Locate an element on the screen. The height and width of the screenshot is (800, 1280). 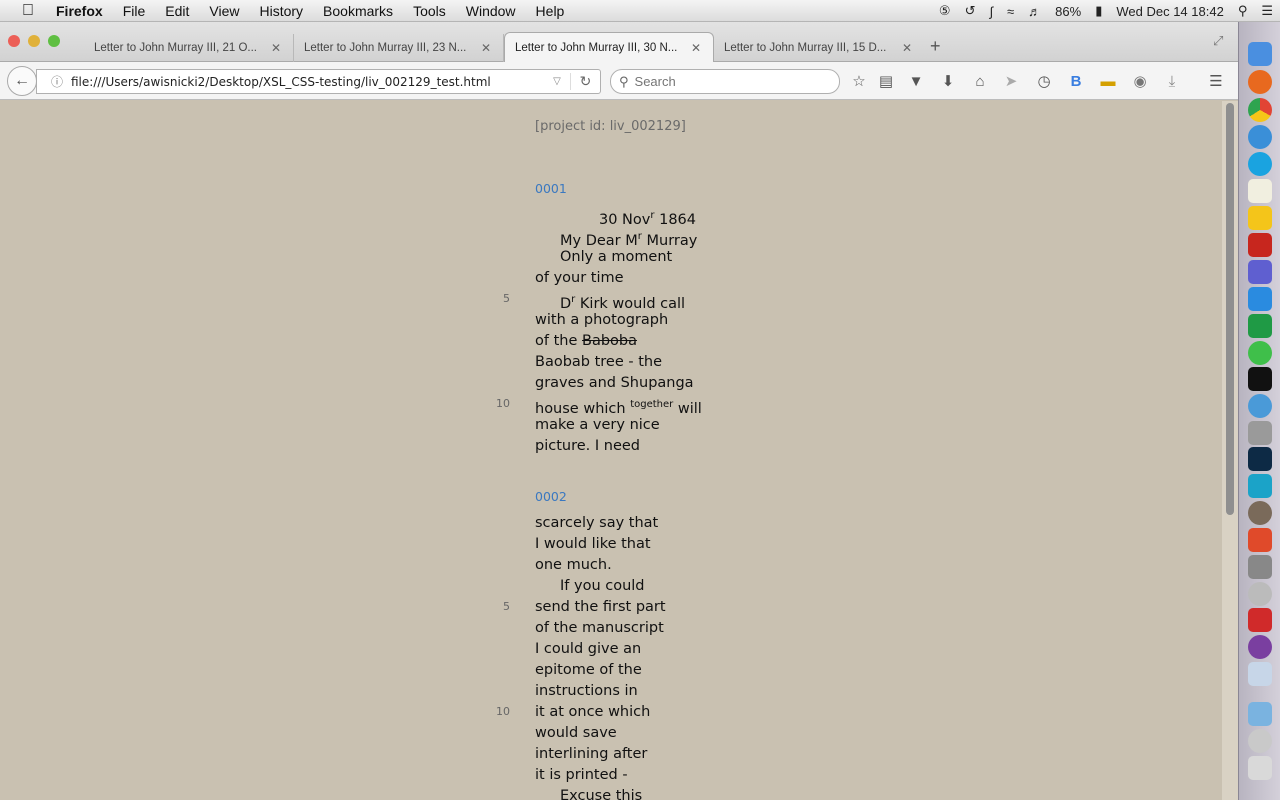
transcript-line: would save is located at coordinates (576, 733).